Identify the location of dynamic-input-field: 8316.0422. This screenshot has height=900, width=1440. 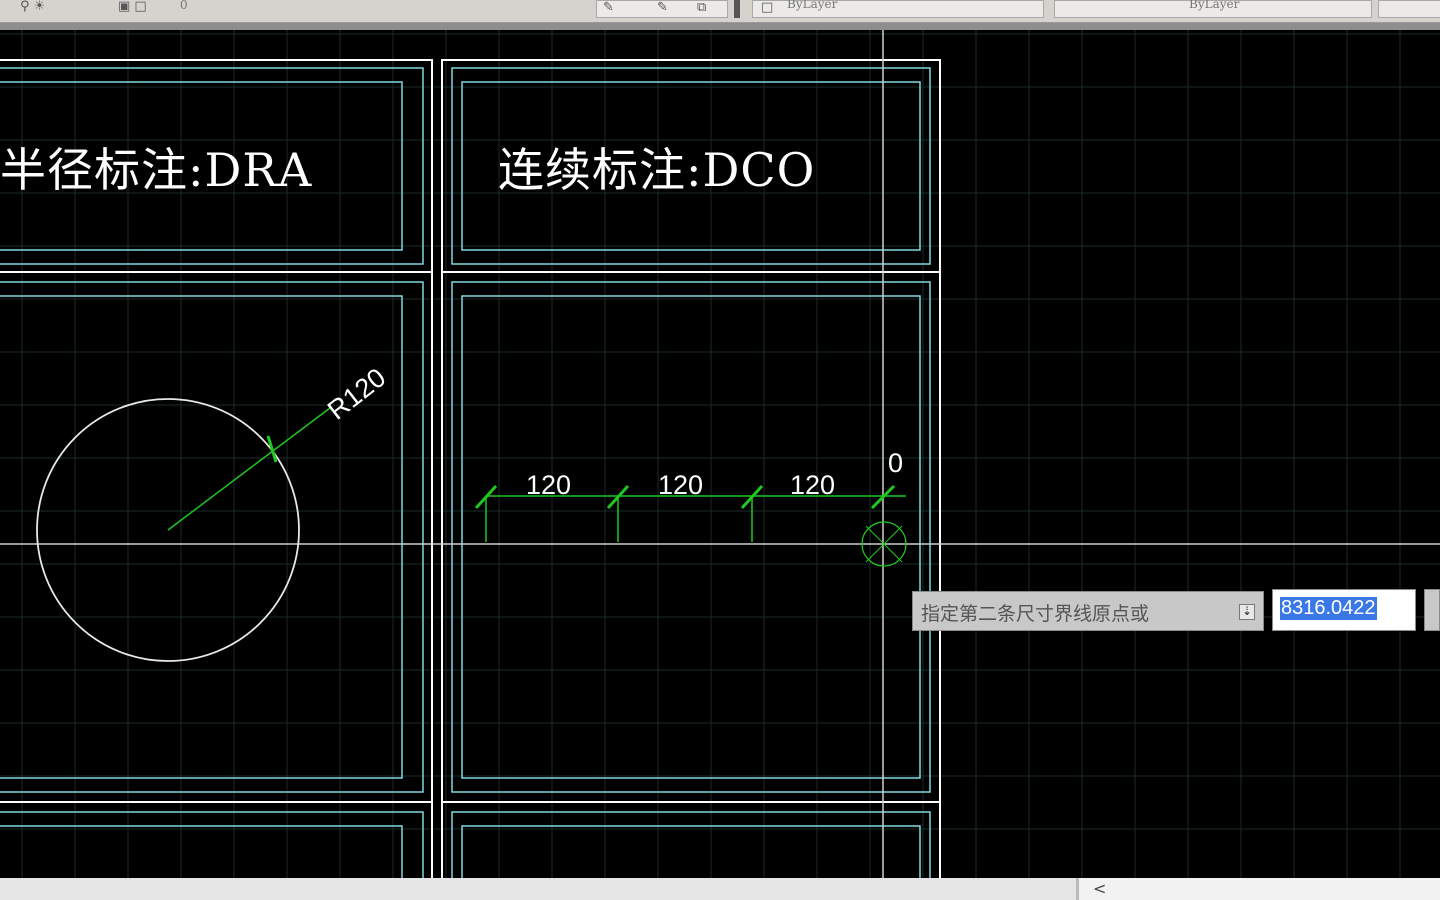
(1344, 610).